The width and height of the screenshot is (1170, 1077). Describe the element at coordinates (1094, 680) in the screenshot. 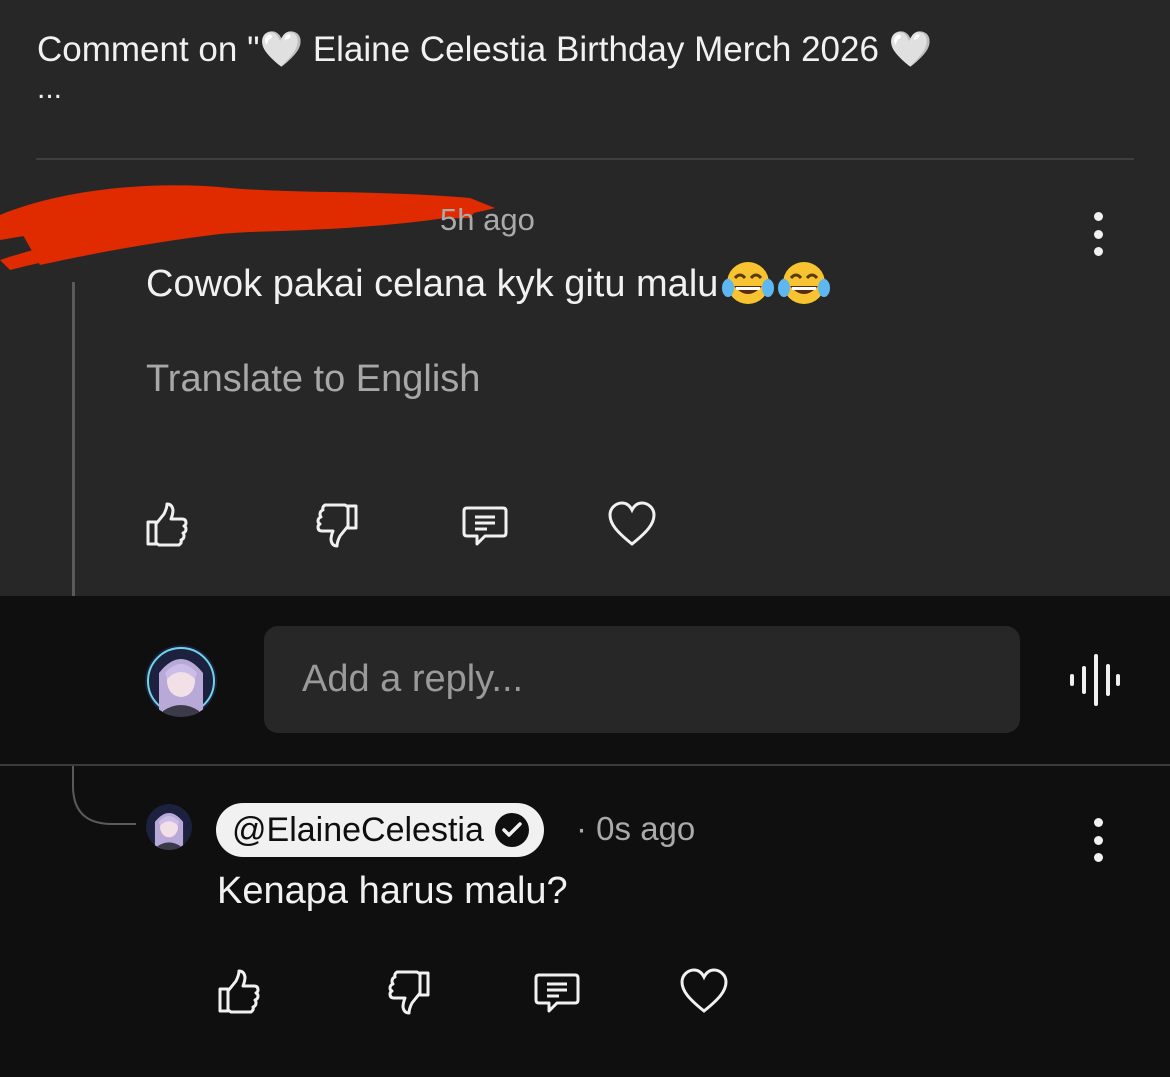

I see `voice-search-icon` at that location.